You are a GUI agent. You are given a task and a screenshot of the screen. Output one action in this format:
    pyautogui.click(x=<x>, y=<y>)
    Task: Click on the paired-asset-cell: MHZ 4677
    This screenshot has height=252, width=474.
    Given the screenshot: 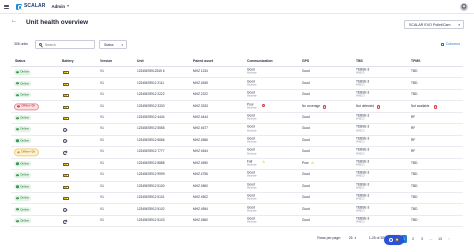 What is the action you would take?
    pyautogui.click(x=200, y=129)
    